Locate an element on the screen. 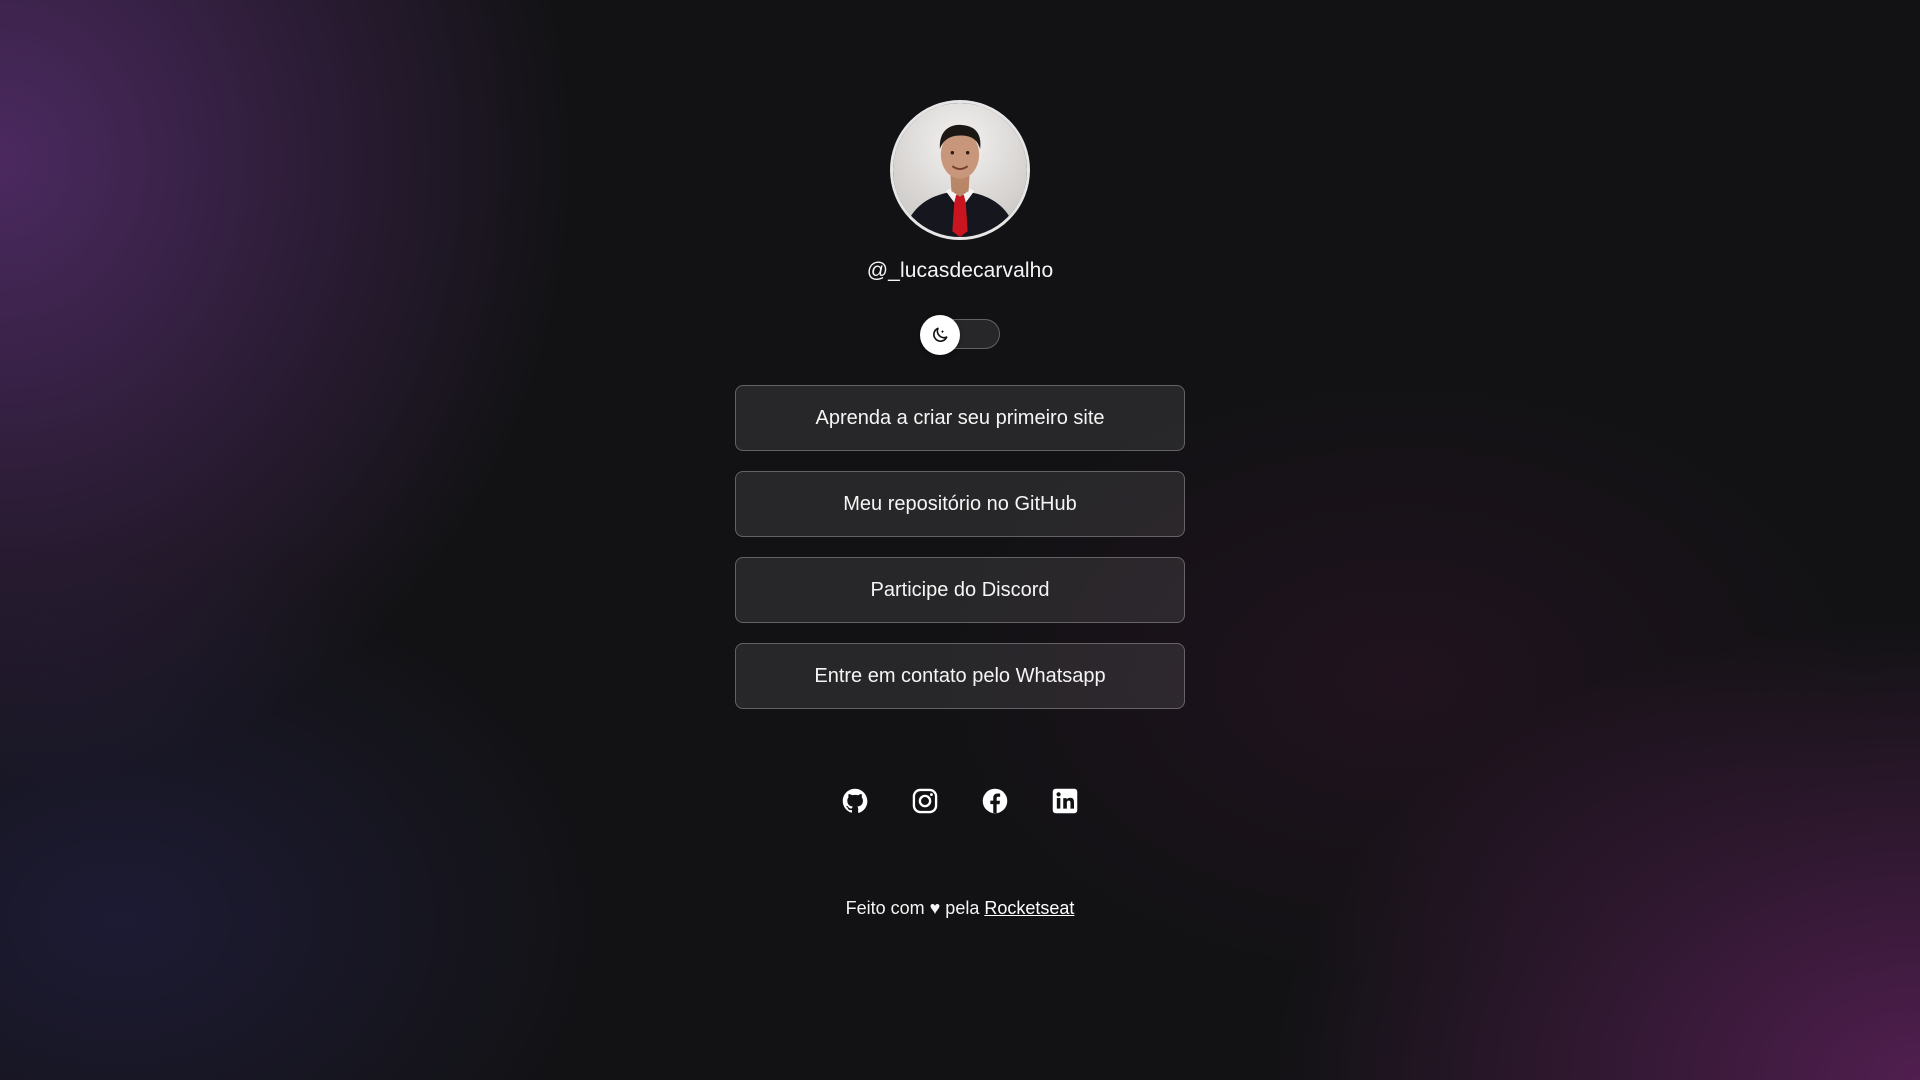 The image size is (1920, 1080). facebook-link is located at coordinates (995, 801).